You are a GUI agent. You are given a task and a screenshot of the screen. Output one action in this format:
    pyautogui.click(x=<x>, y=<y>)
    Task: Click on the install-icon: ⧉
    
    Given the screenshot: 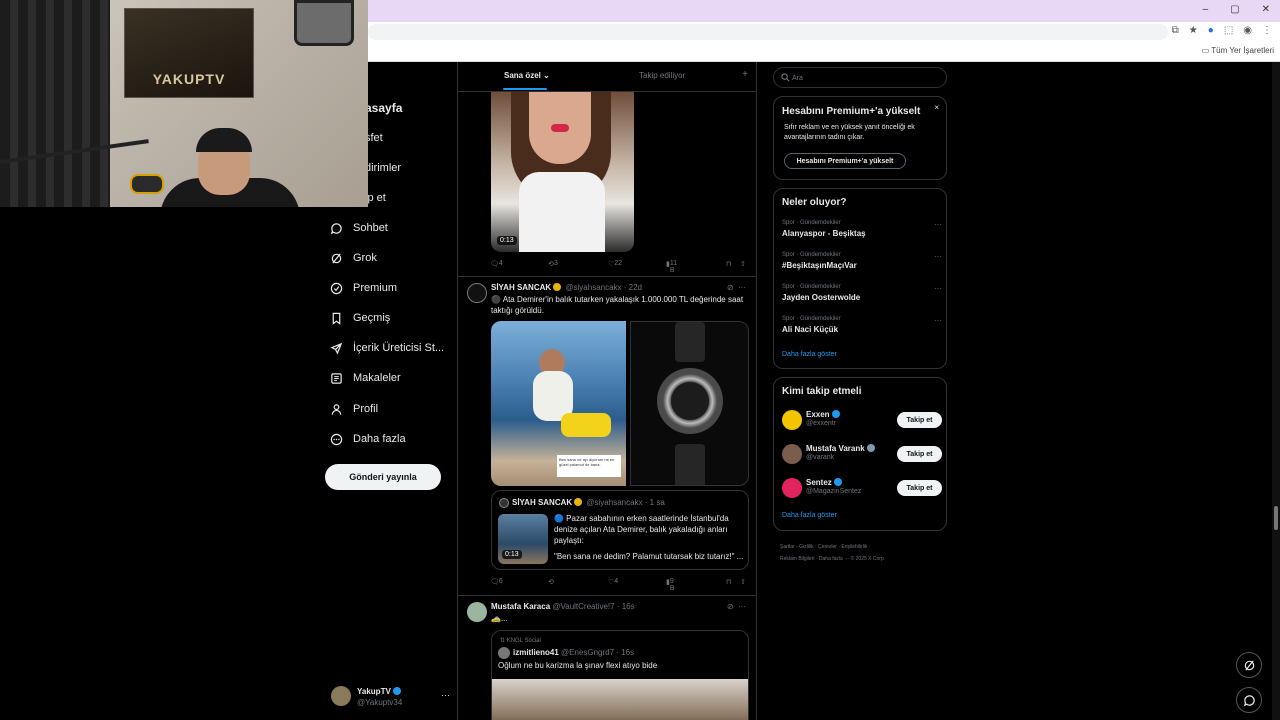 What is the action you would take?
    pyautogui.click(x=1175, y=30)
    